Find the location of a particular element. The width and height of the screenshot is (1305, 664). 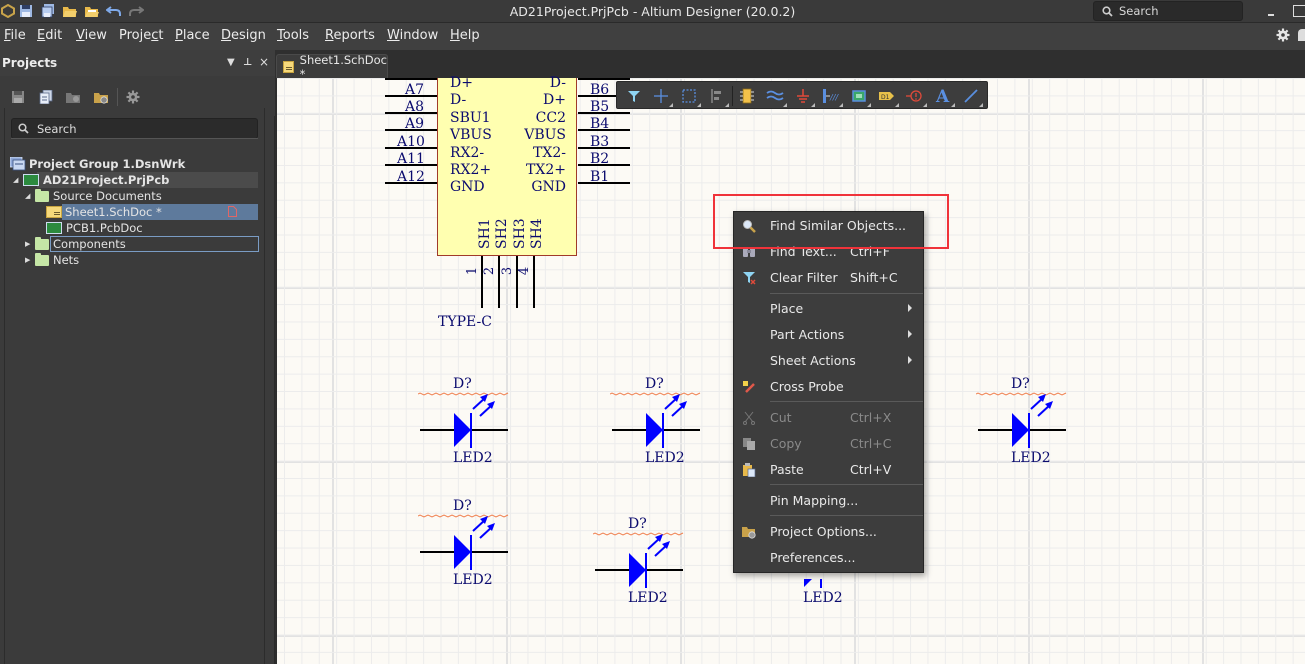

menu-tools: Tools is located at coordinates (293, 35).